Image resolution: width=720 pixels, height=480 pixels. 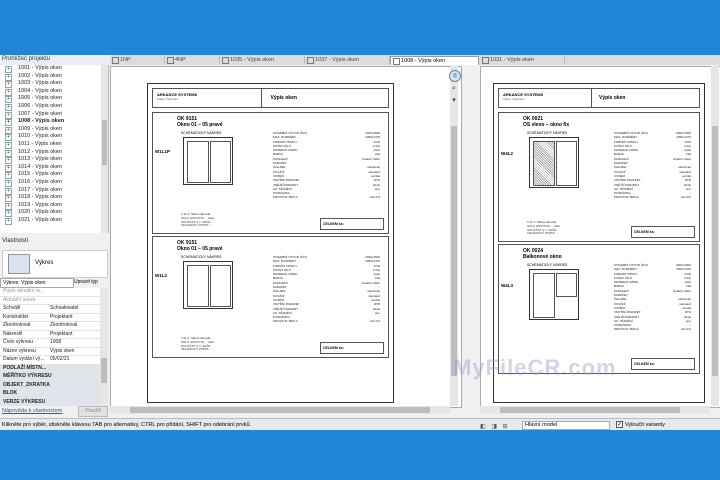 What do you see at coordinates (10, 393) in the screenshot?
I see `property-key: BLOK` at bounding box center [10, 393].